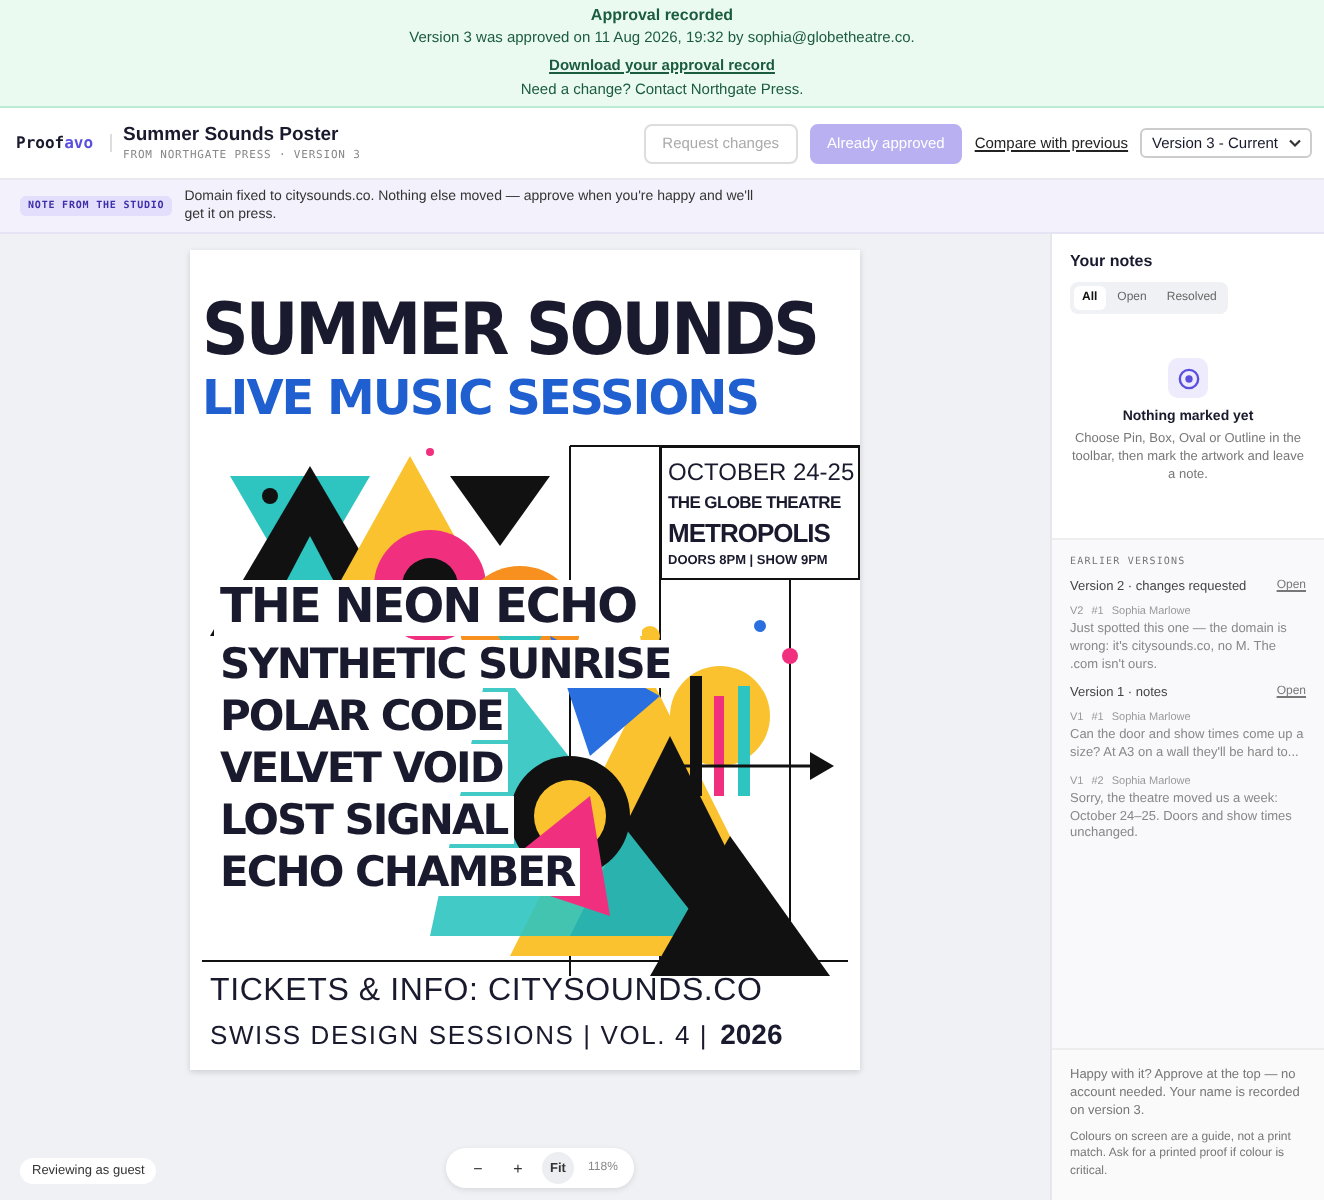 The width and height of the screenshot is (1324, 1200). Describe the element at coordinates (750, 532) in the screenshot. I see `event-city: METROPOLIS` at that location.